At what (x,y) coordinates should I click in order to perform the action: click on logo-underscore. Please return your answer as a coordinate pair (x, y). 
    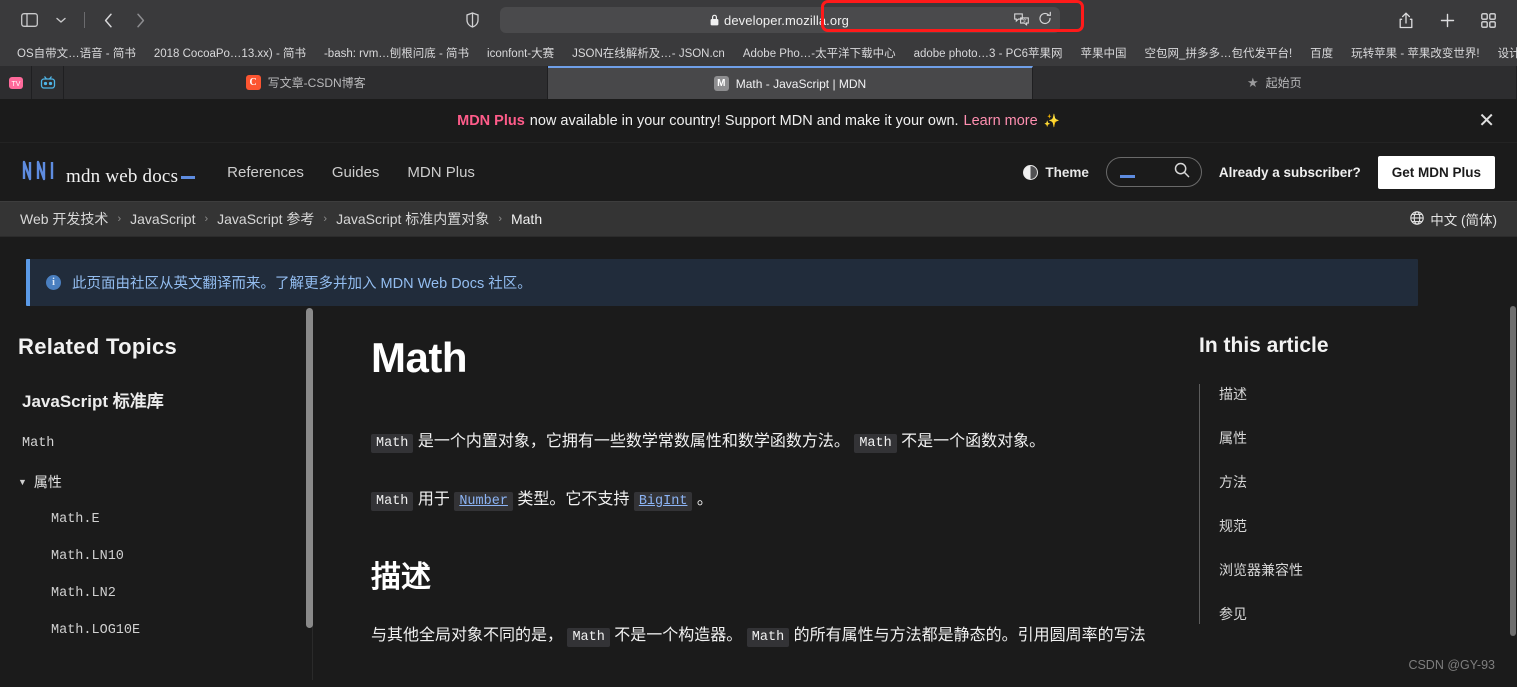
    Looking at the image, I should click on (188, 177).